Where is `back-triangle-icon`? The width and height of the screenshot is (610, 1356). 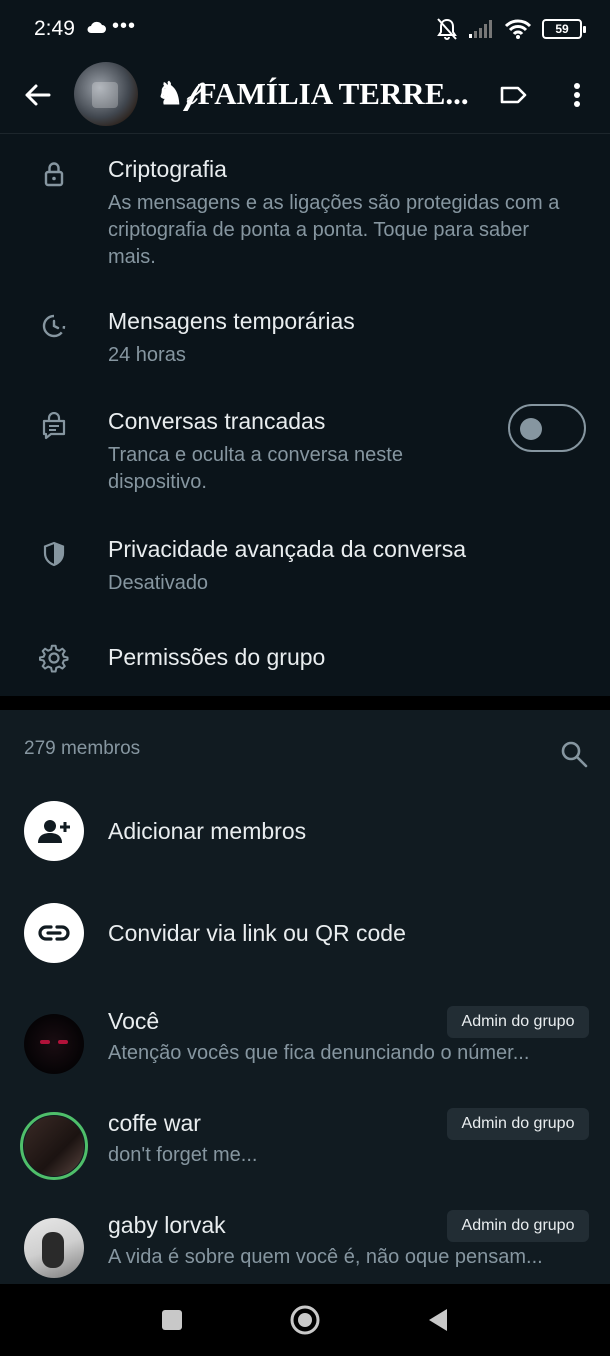
back-triangle-icon is located at coordinates (438, 1320).